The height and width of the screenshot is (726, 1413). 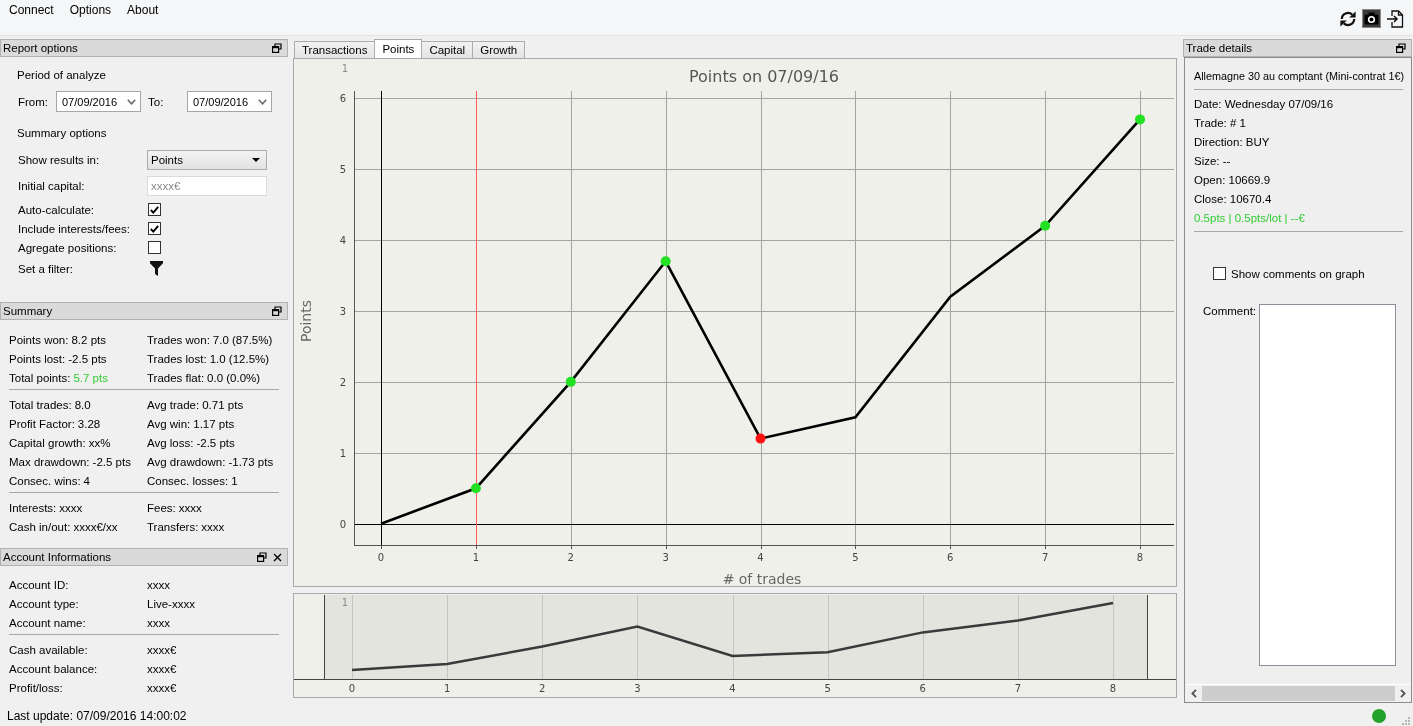 What do you see at coordinates (207, 186) in the screenshot?
I see `input-field: xxxx€` at bounding box center [207, 186].